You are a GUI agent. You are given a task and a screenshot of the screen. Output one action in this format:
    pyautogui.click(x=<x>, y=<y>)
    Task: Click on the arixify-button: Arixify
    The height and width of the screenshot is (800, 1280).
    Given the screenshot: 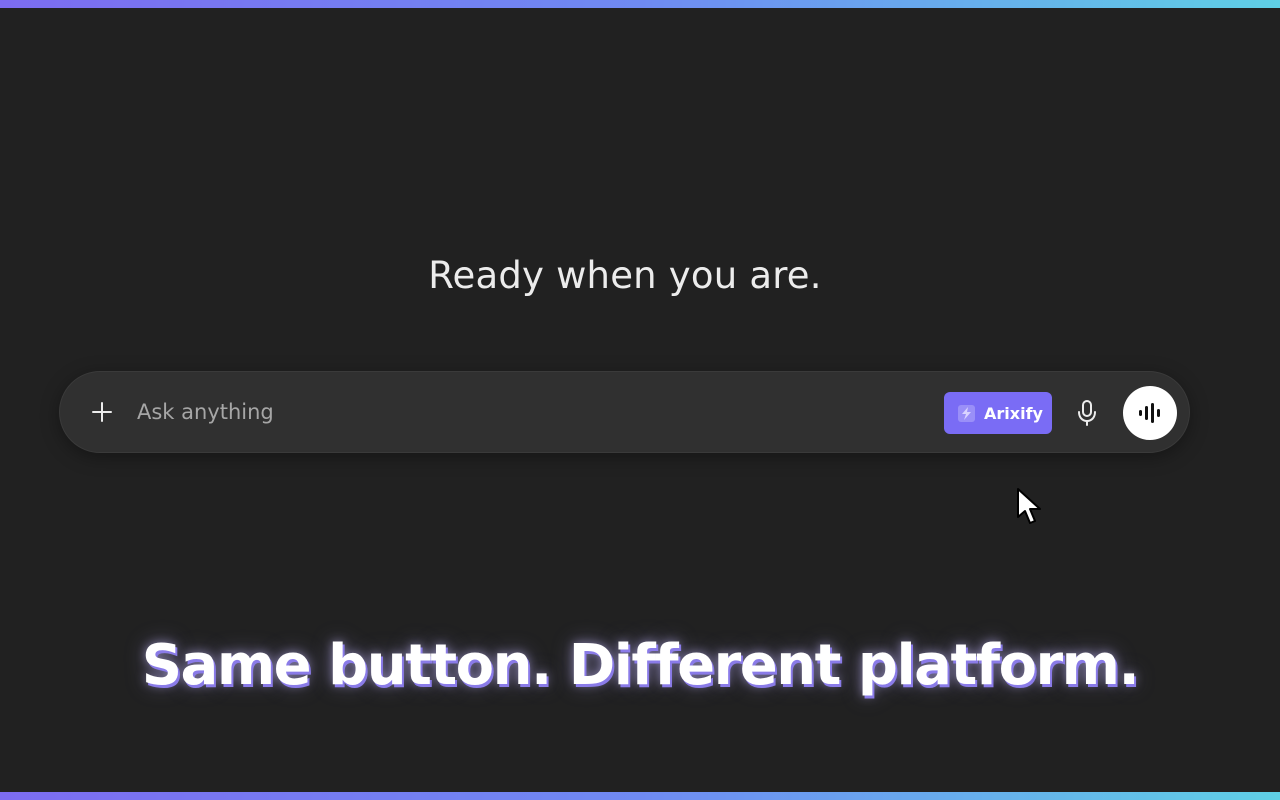 What is the action you would take?
    pyautogui.click(x=998, y=413)
    